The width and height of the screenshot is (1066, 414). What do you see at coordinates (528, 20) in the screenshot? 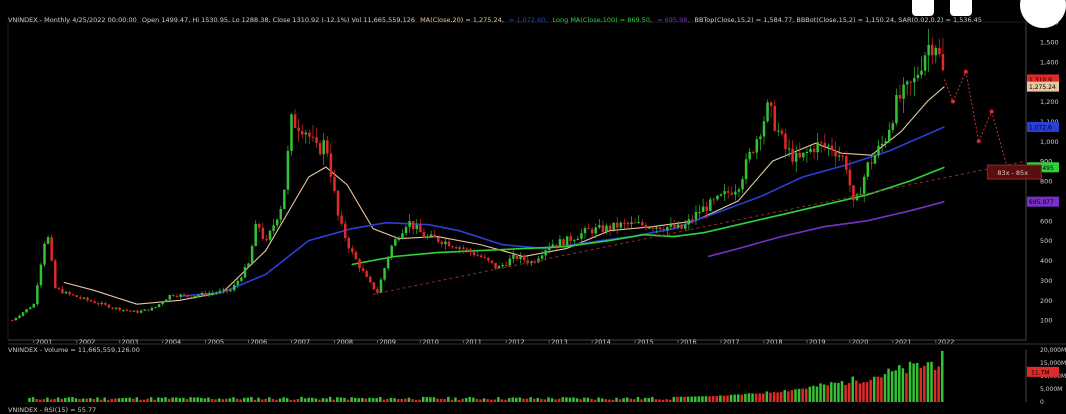
I see `header-ma50: = 1,072.60,` at bounding box center [528, 20].